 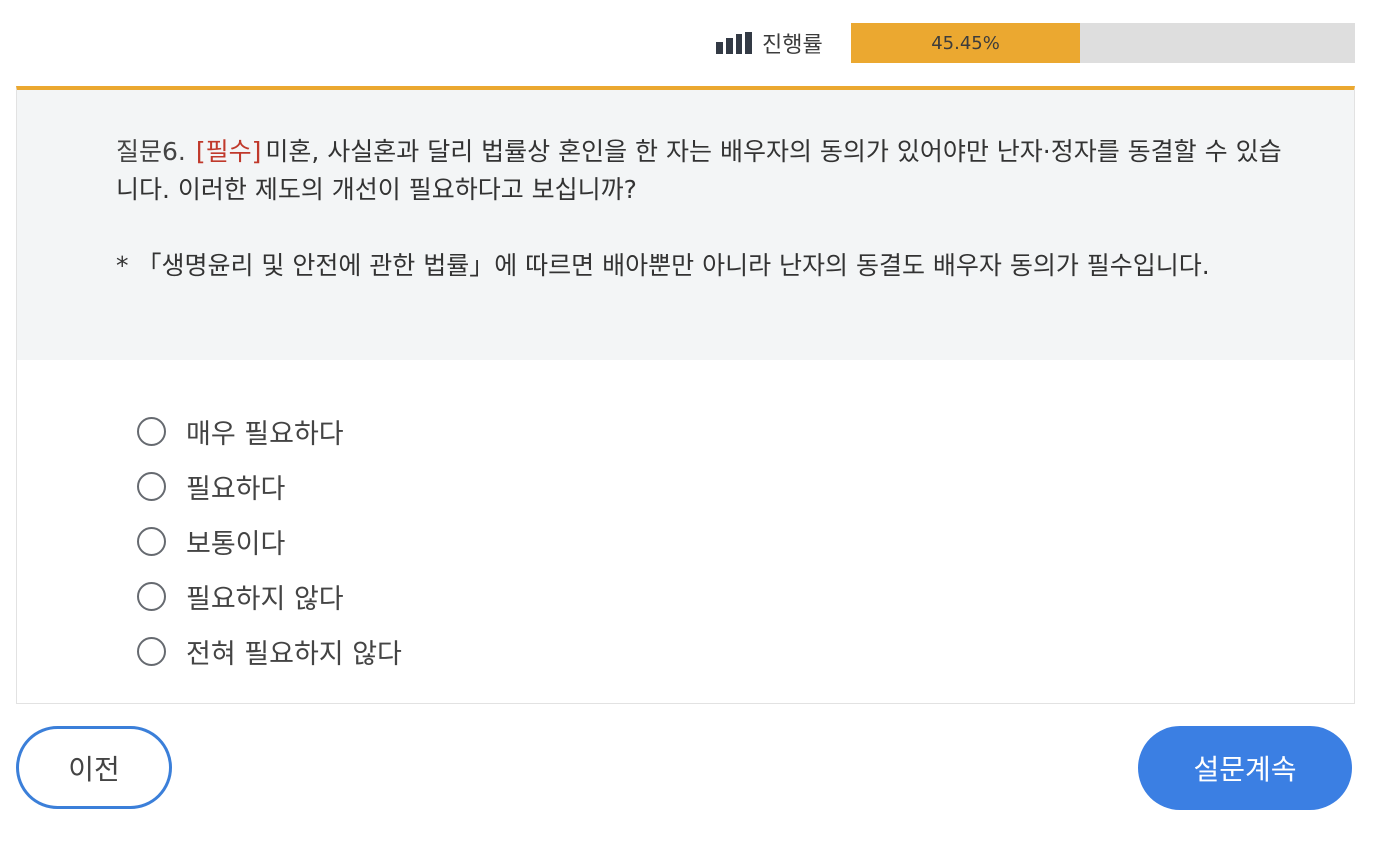 I want to click on progress-bar-fill: 45.45%, so click(x=966, y=43).